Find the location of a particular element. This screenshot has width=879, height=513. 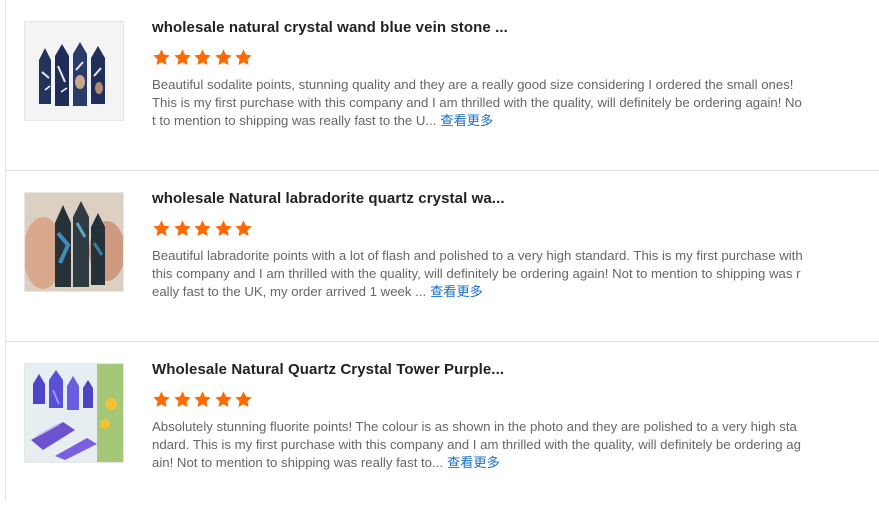

sodalite-points-image is located at coordinates (74, 71).